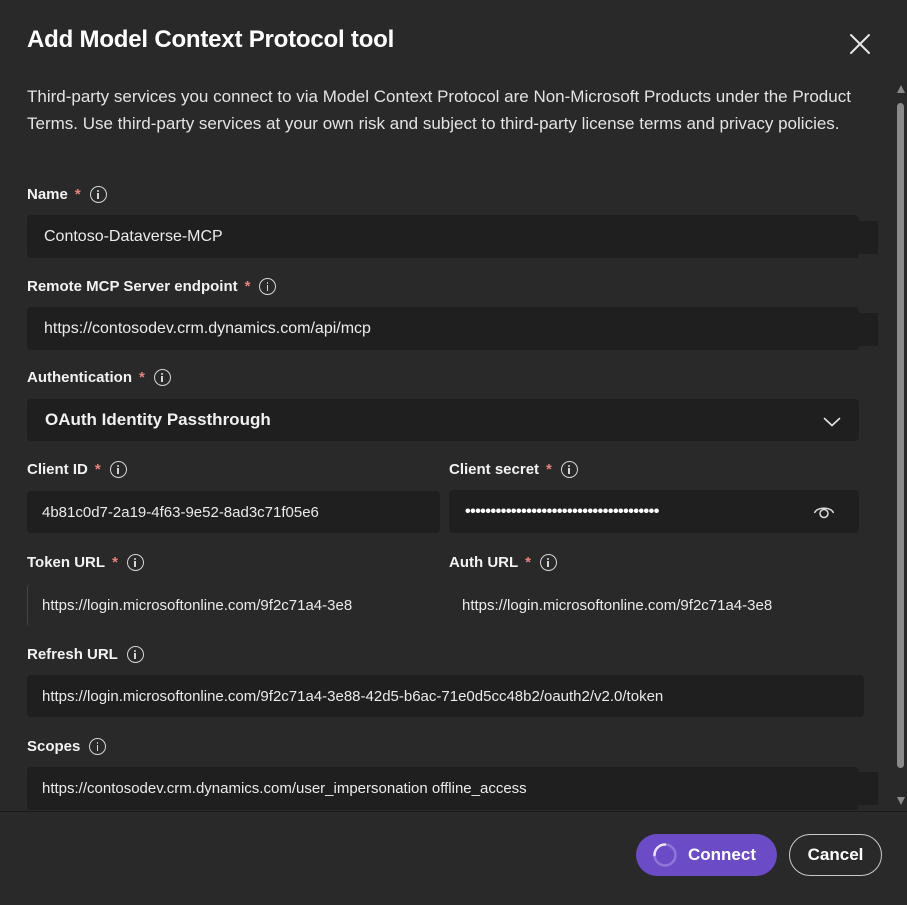 The width and height of the screenshot is (907, 905). I want to click on token-url-label: Token URL *, so click(85, 562).